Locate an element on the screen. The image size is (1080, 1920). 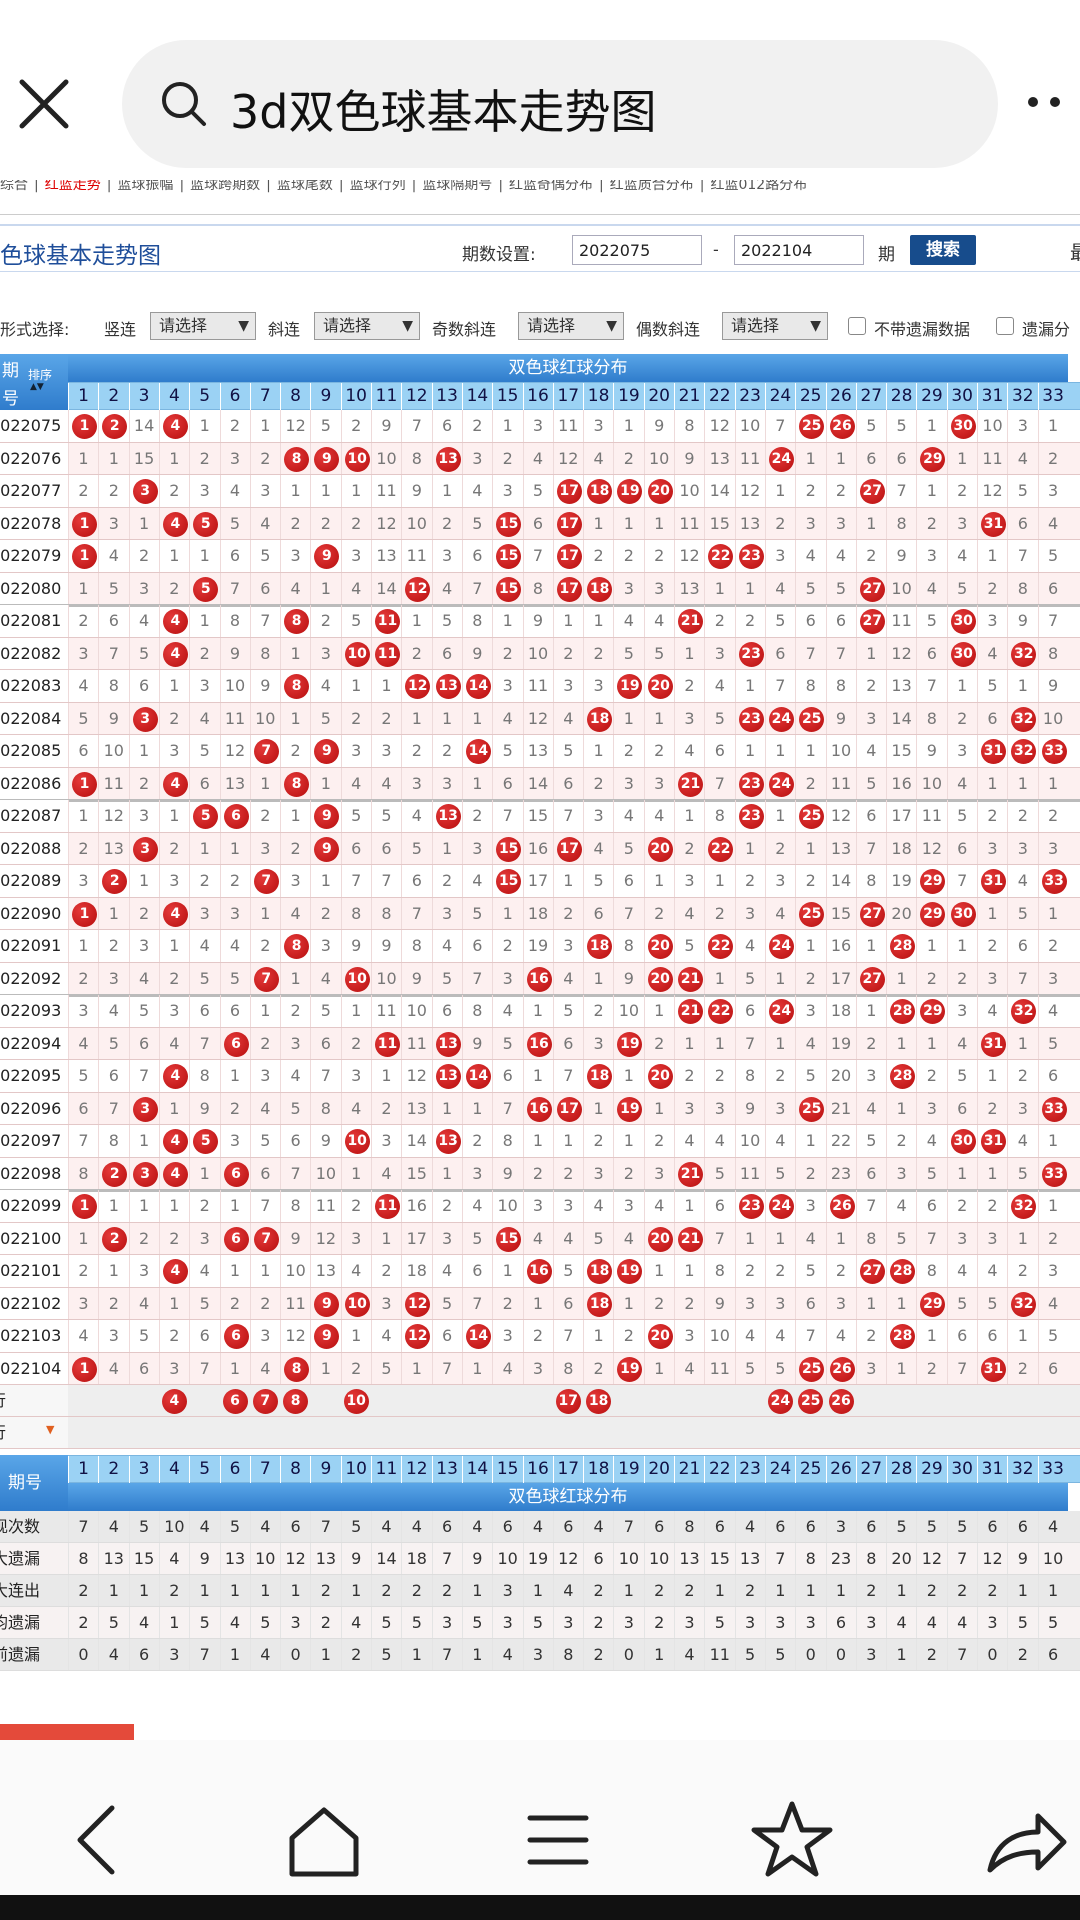
bookmark-star-icon is located at coordinates (792, 1840).